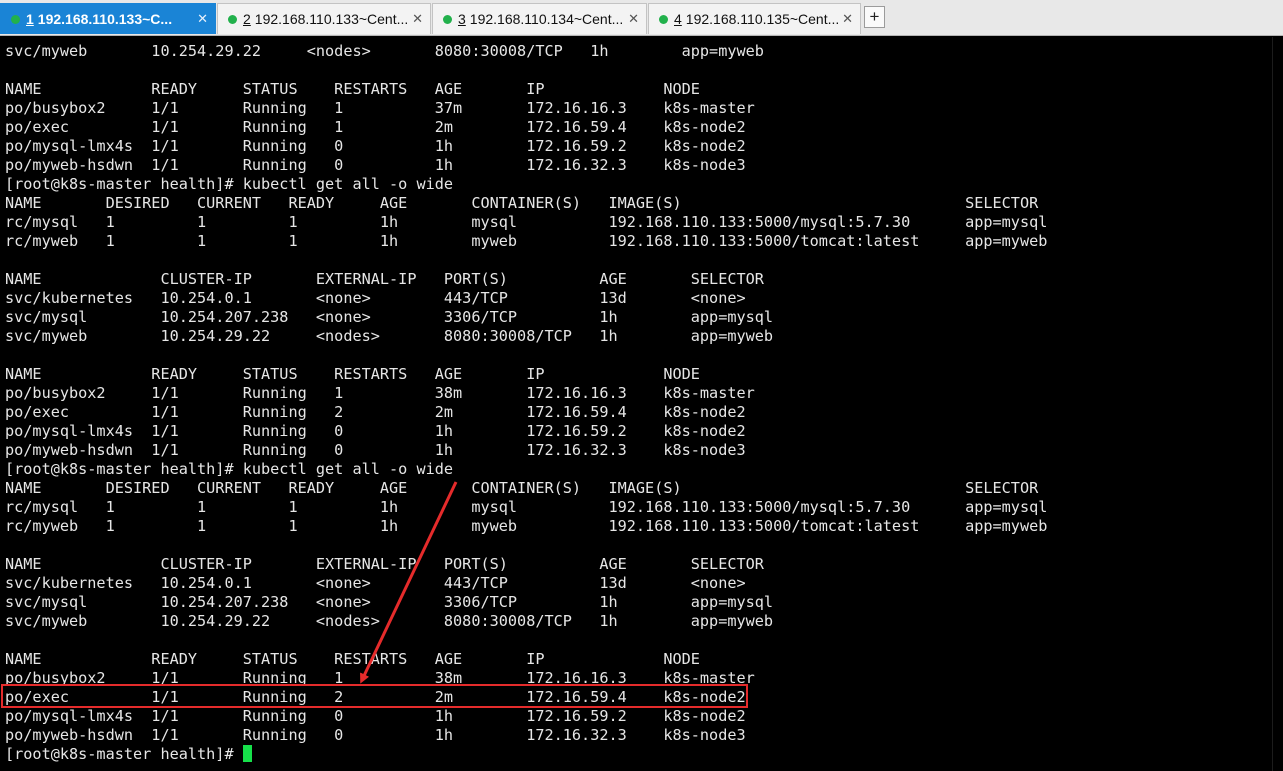 Image resolution: width=1283 pixels, height=771 pixels. I want to click on tab-number: 4, so click(678, 19).